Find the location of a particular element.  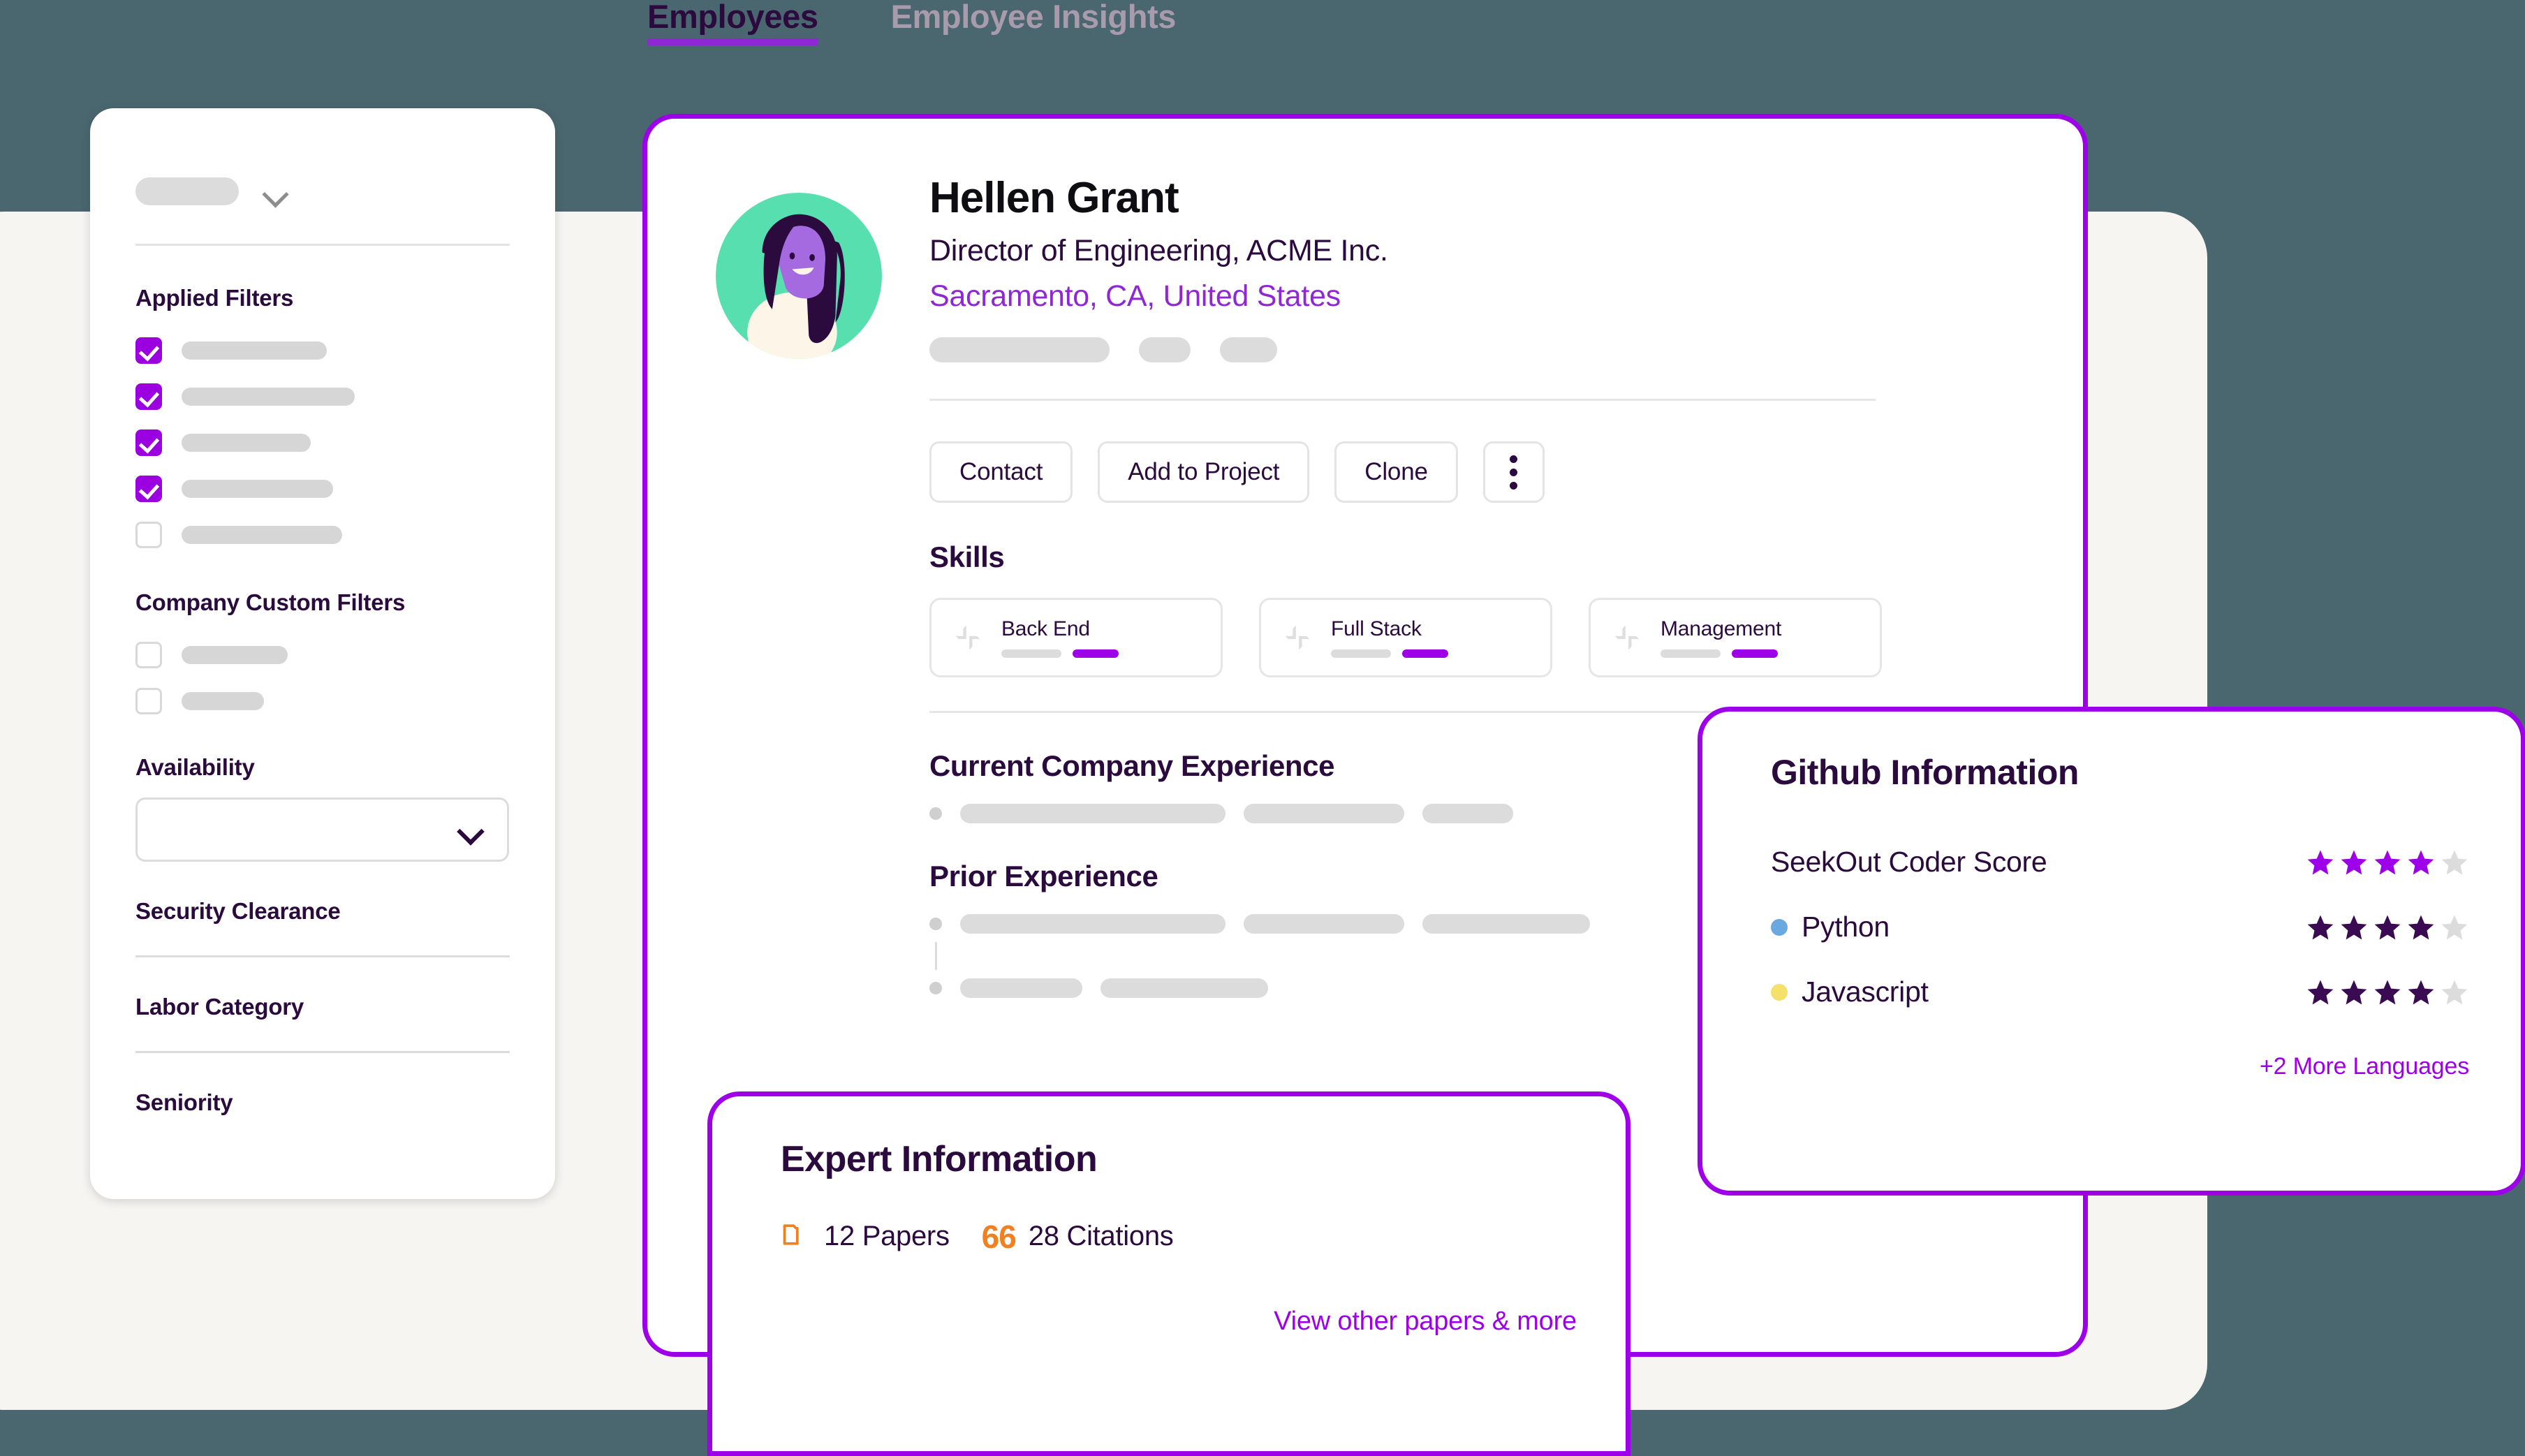

github-information-heading: Github Information is located at coordinates (1925, 772).